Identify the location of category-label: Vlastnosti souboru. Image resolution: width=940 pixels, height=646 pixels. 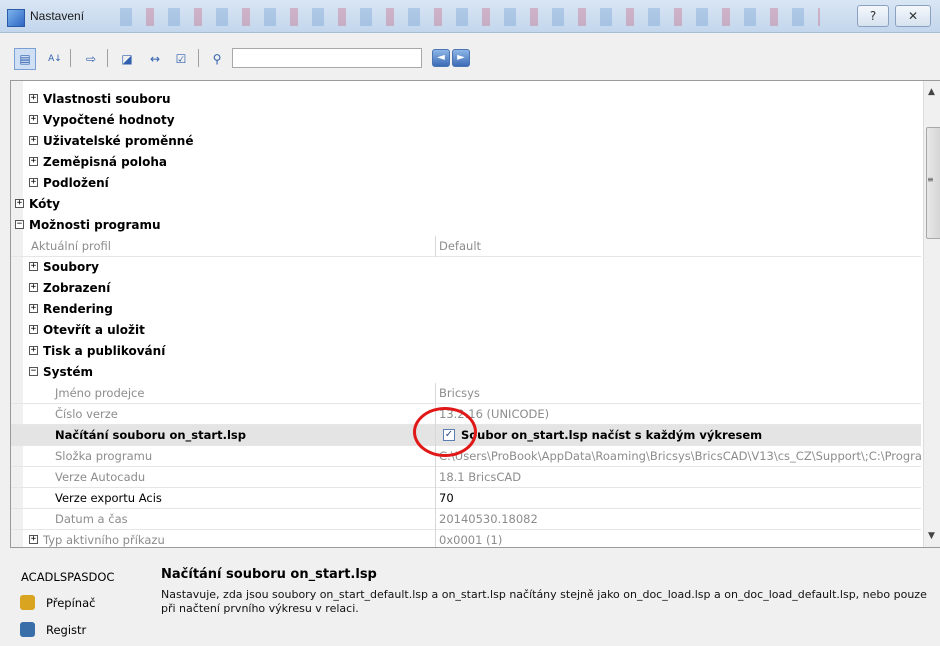
(107, 99).